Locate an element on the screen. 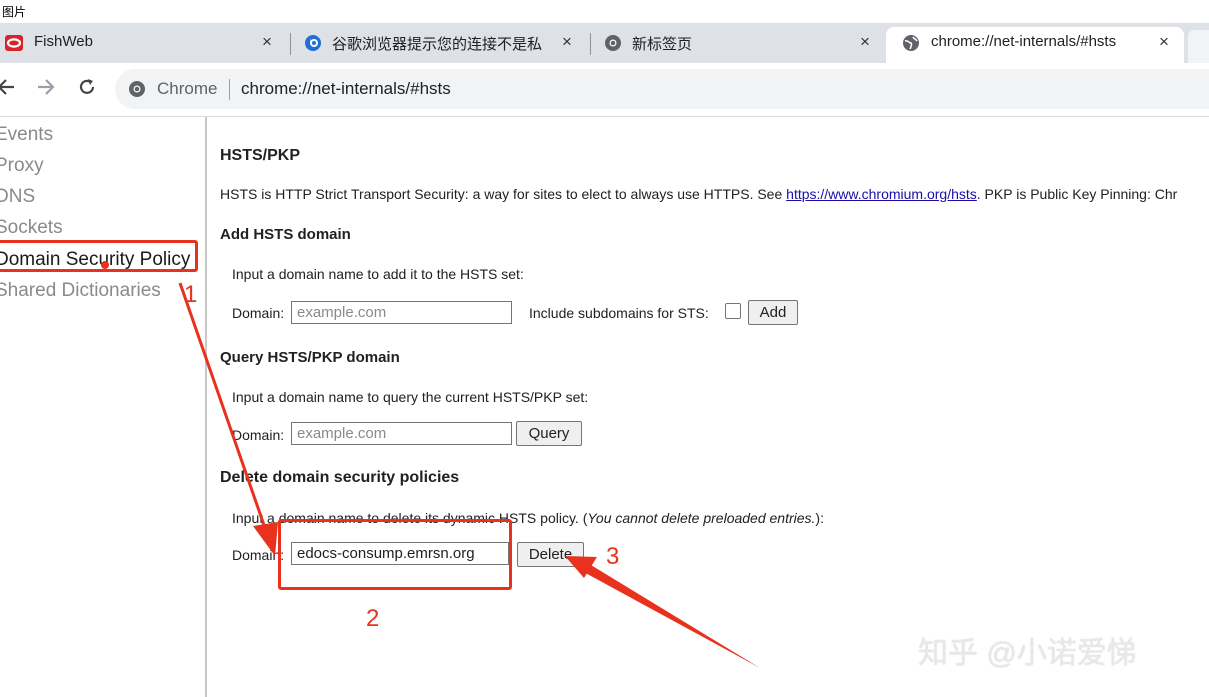 Image resolution: width=1209 pixels, height=697 pixels. annotation-step-3: 3 is located at coordinates (613, 556).